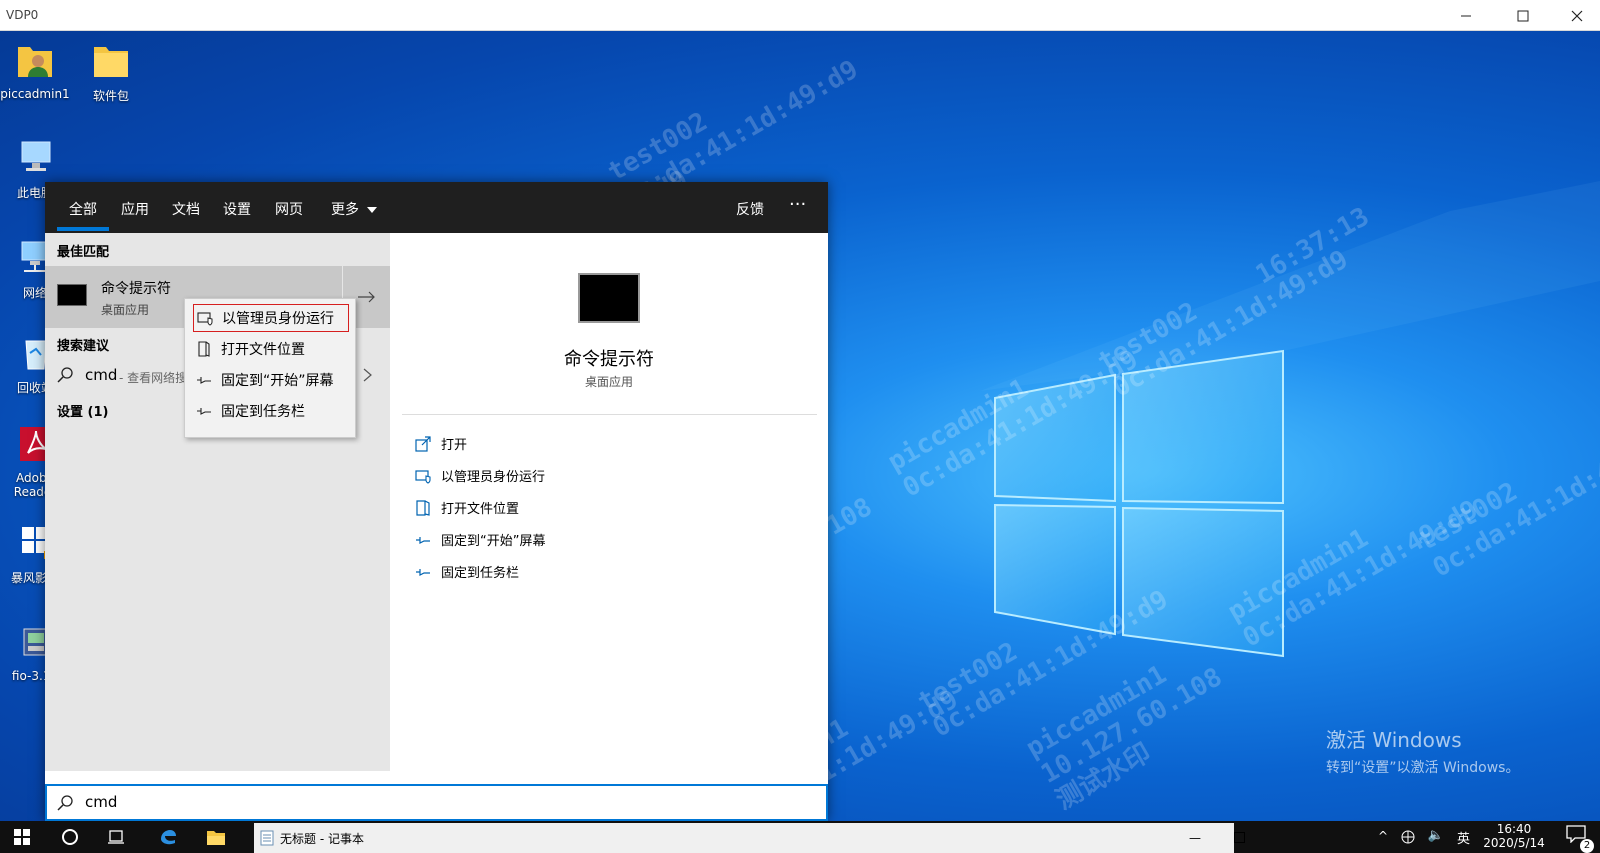 The image size is (1600, 853). Describe the element at coordinates (322, 838) in the screenshot. I see `notepad-title: 无标题 - 记事本` at that location.